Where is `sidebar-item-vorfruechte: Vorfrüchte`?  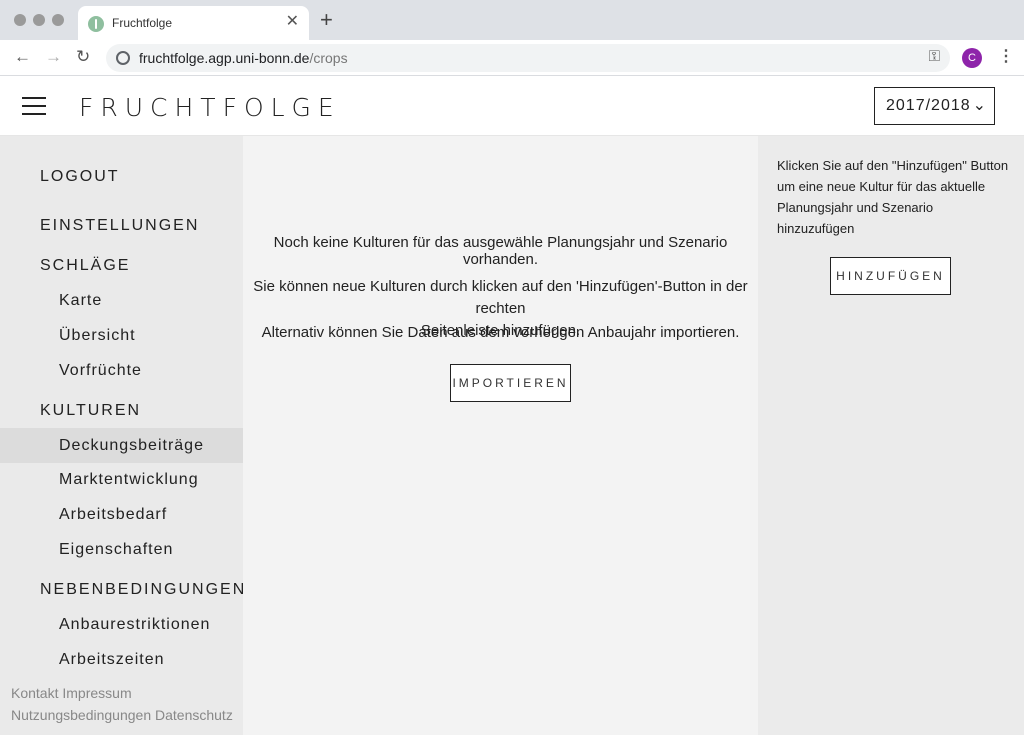
sidebar-item-vorfruechte: Vorfrüchte is located at coordinates (100, 371).